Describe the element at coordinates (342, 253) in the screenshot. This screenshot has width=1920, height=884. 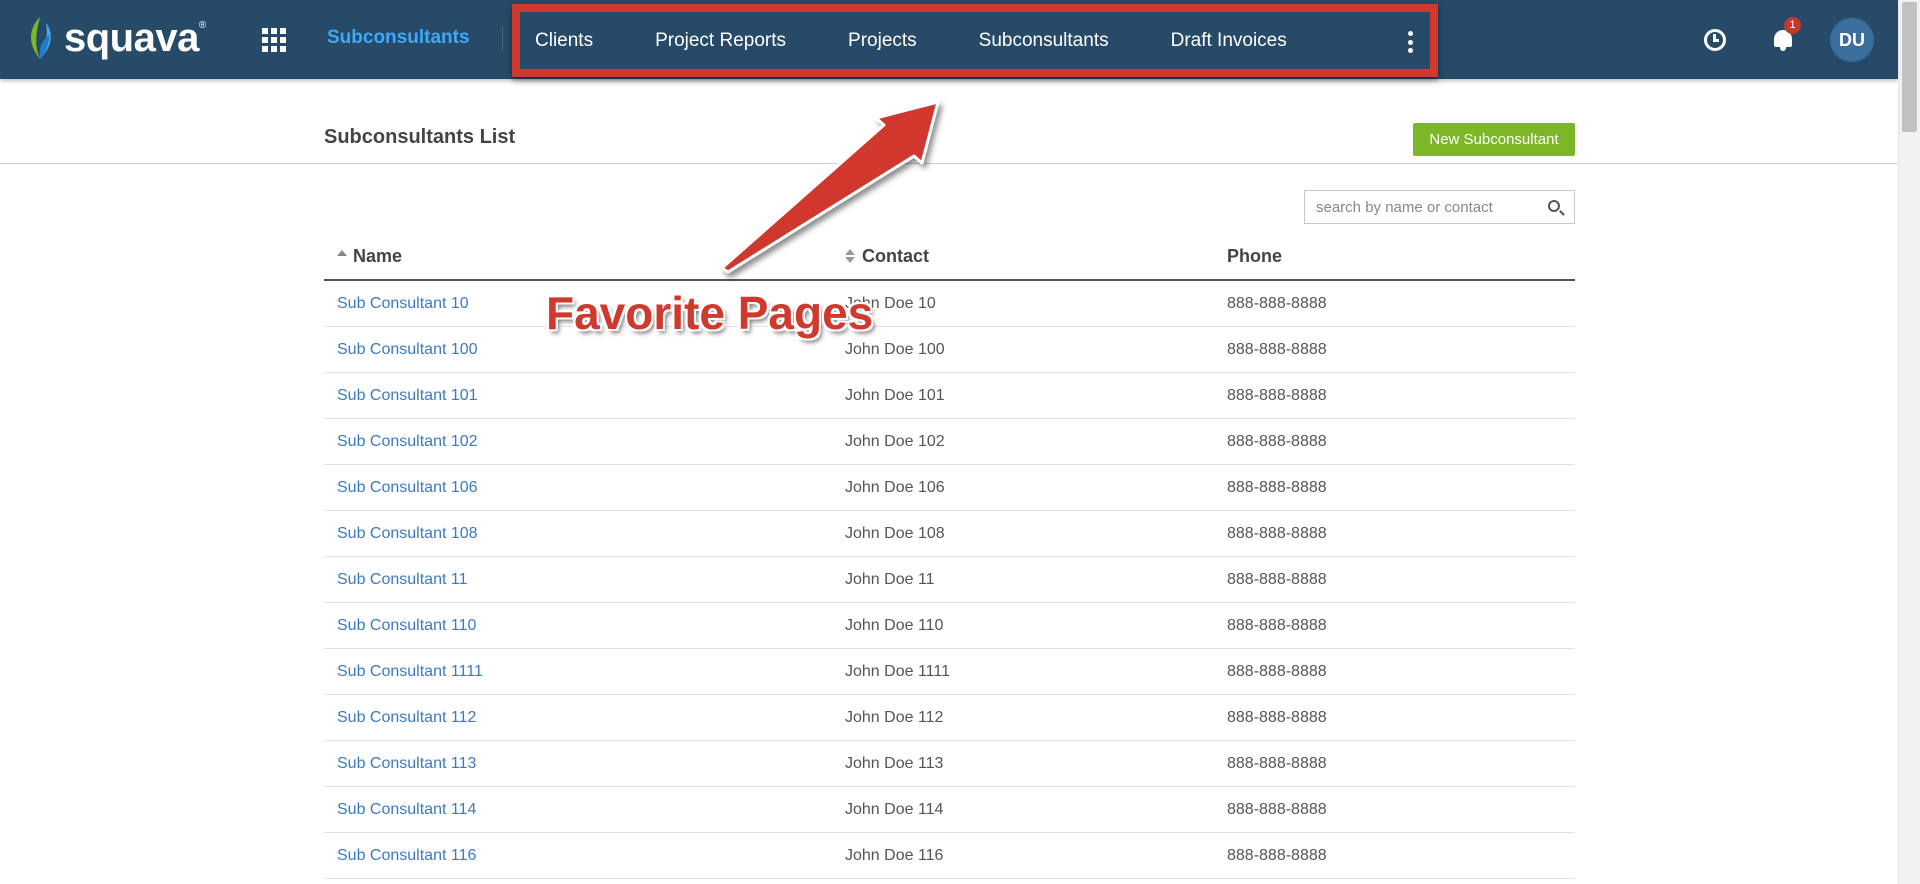
I see `sort-ascending-icon` at that location.